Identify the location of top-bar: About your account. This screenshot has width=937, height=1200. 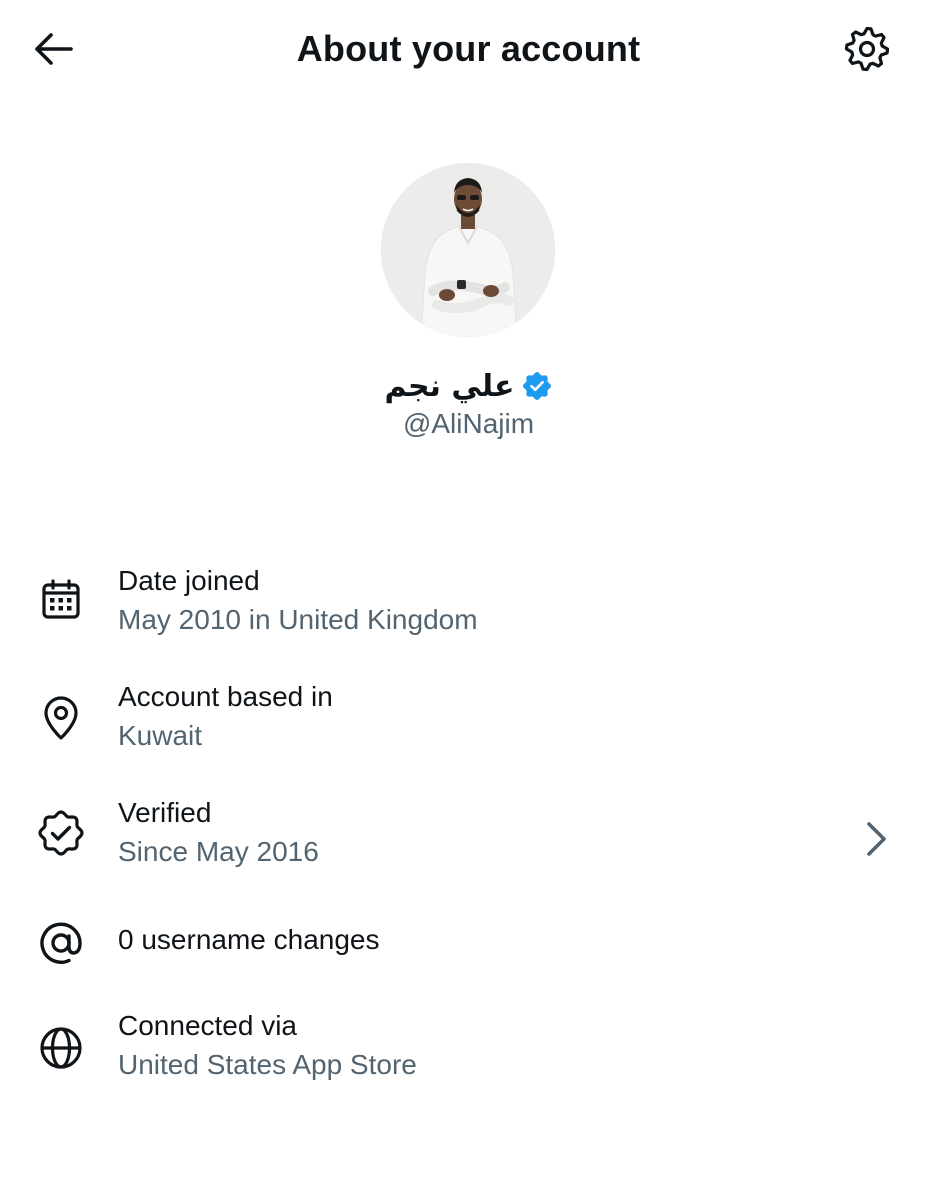
(468, 50).